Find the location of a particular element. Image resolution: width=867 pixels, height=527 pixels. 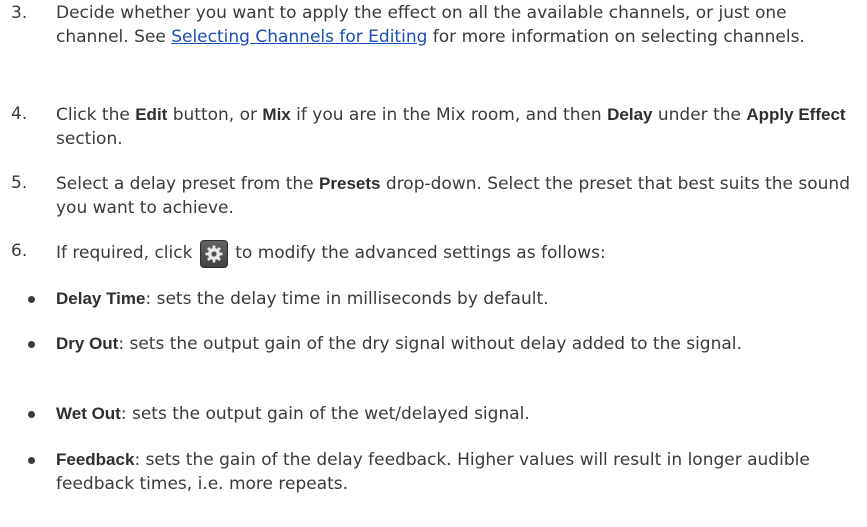

wet-out-term: Wet Out is located at coordinates (88, 413).